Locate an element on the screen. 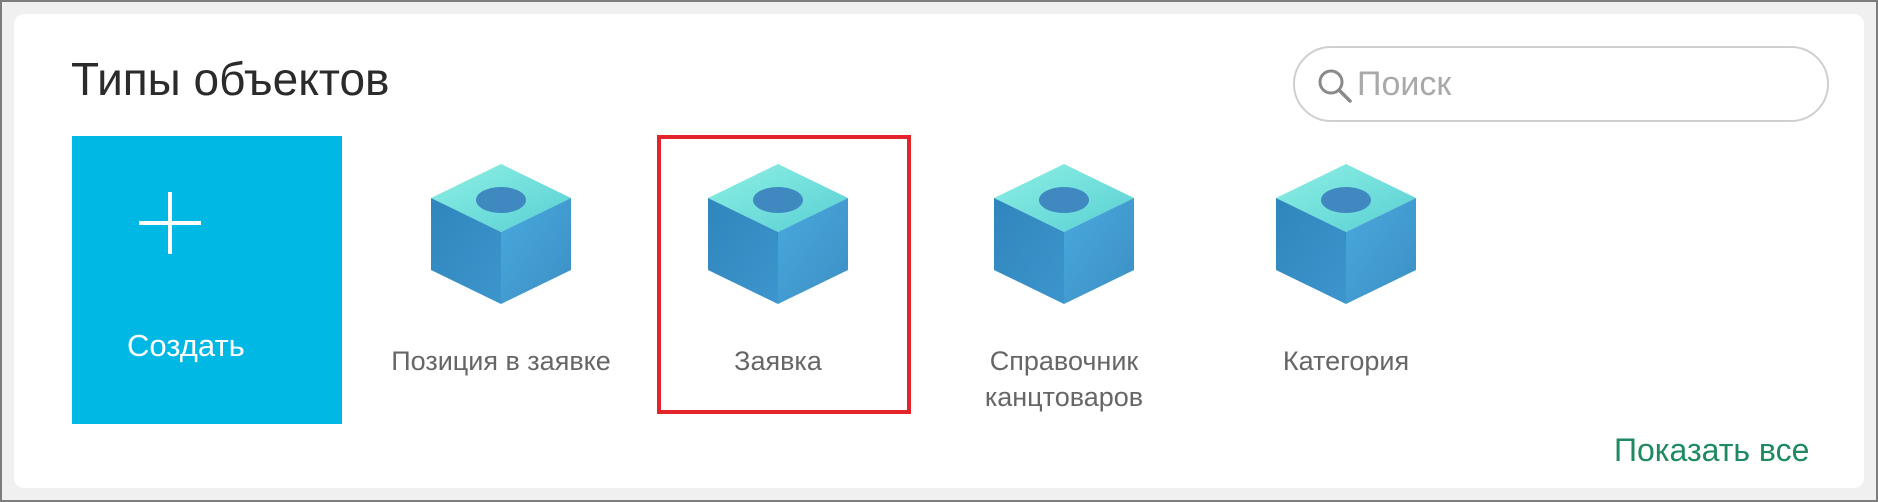 The height and width of the screenshot is (502, 1878). search-icon is located at coordinates (1335, 86).